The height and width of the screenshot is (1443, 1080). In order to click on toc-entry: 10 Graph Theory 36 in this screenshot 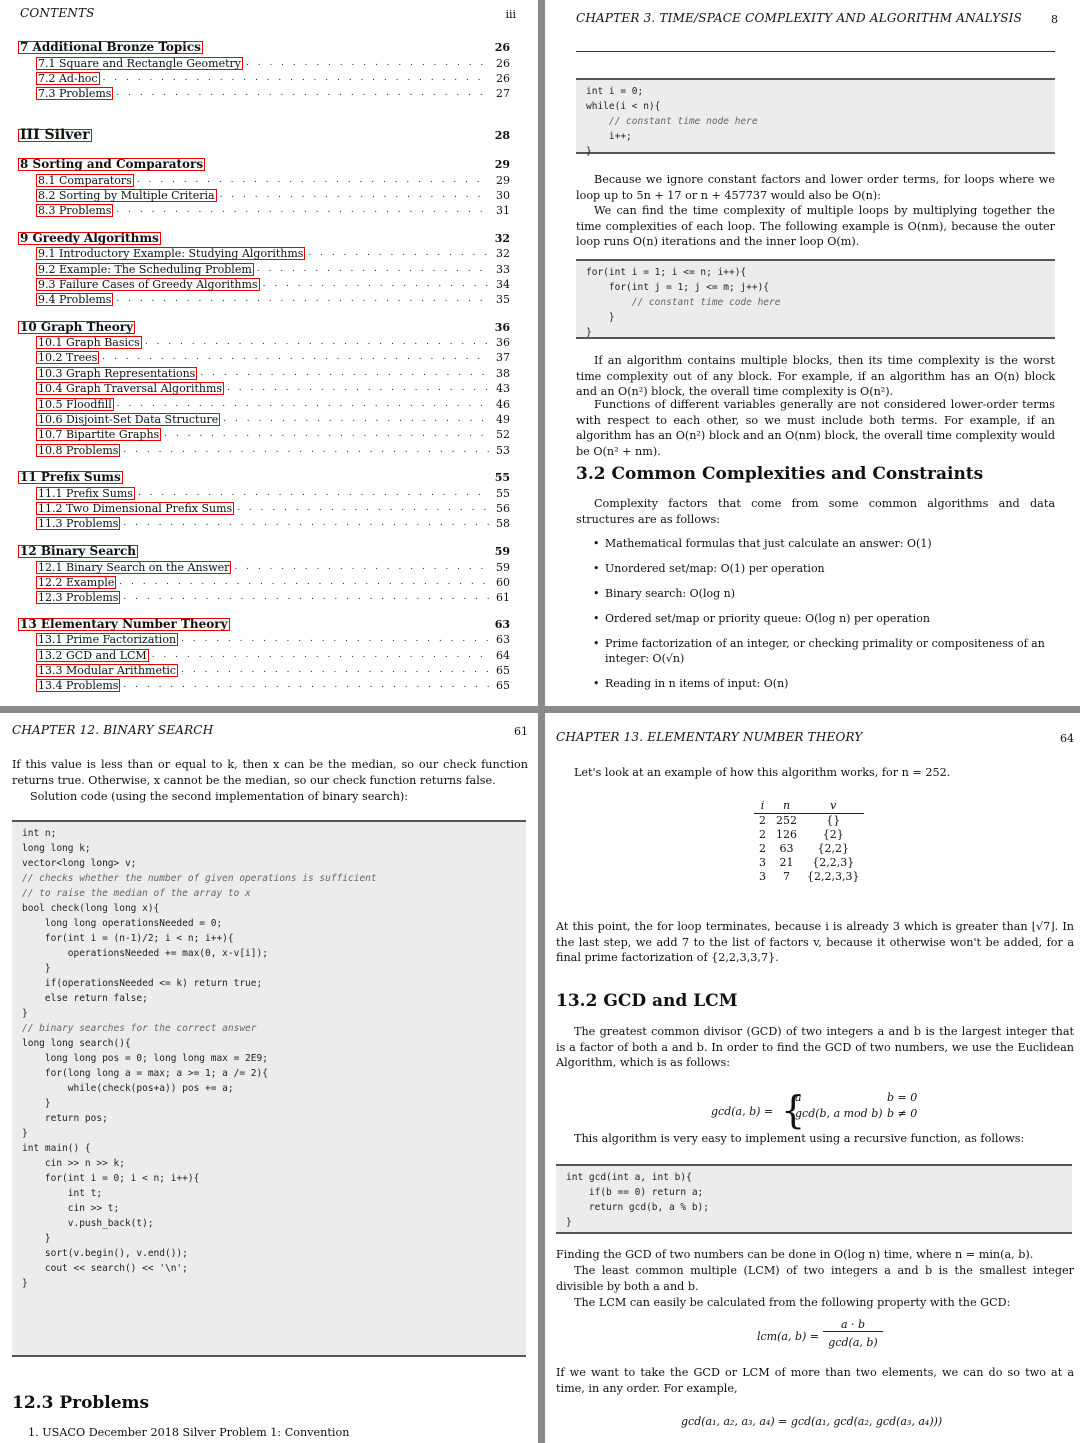, I will do `click(264, 327)`.